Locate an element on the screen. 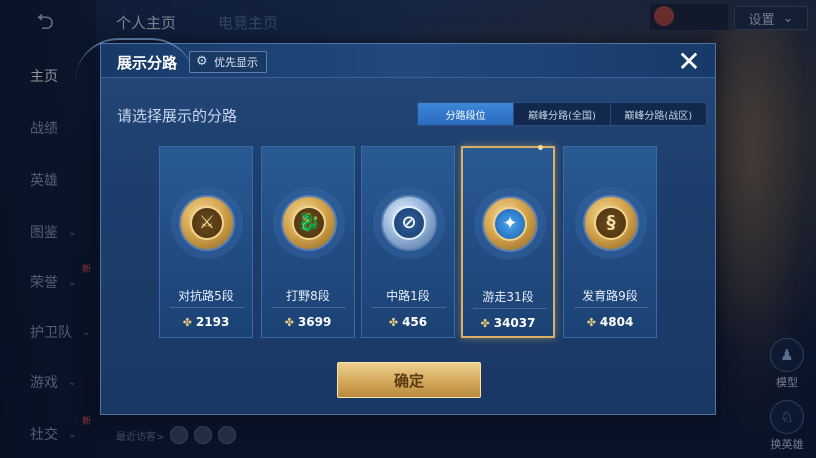  emblem-glyph: ✦ is located at coordinates (510, 224).